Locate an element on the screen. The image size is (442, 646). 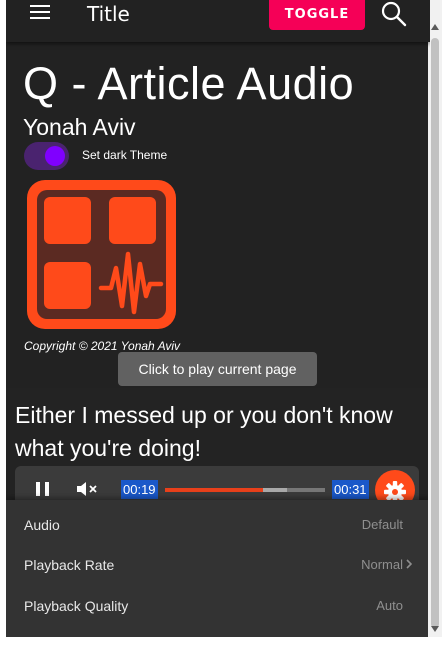
settings-item-playback-rate: Playback Rate Normal is located at coordinates (218, 566).